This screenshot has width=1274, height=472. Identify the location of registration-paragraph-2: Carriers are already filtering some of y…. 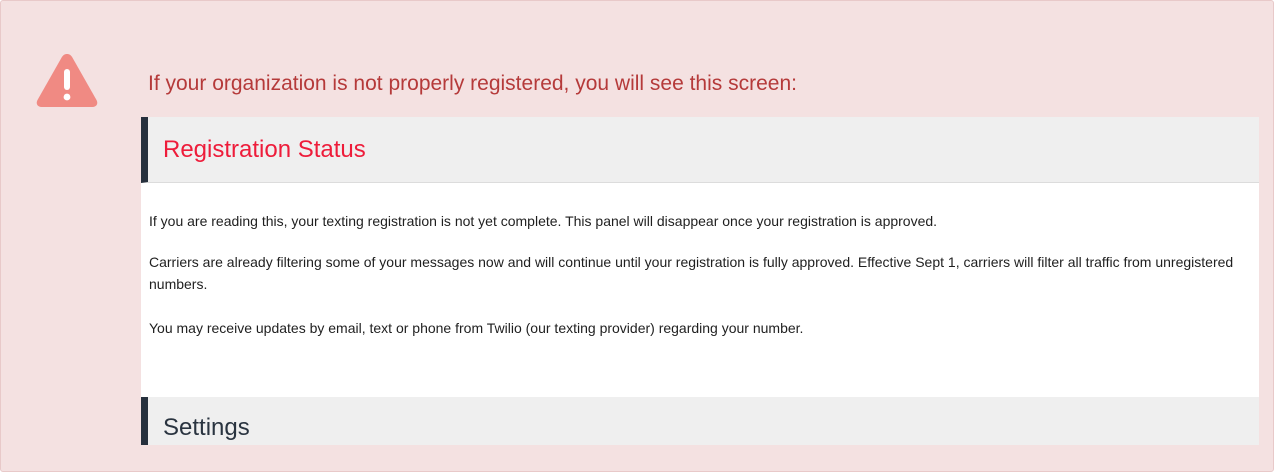
(691, 273).